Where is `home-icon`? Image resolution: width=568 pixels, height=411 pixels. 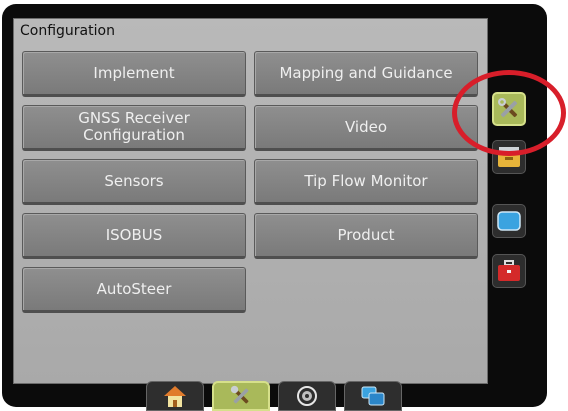
home-icon is located at coordinates (175, 396).